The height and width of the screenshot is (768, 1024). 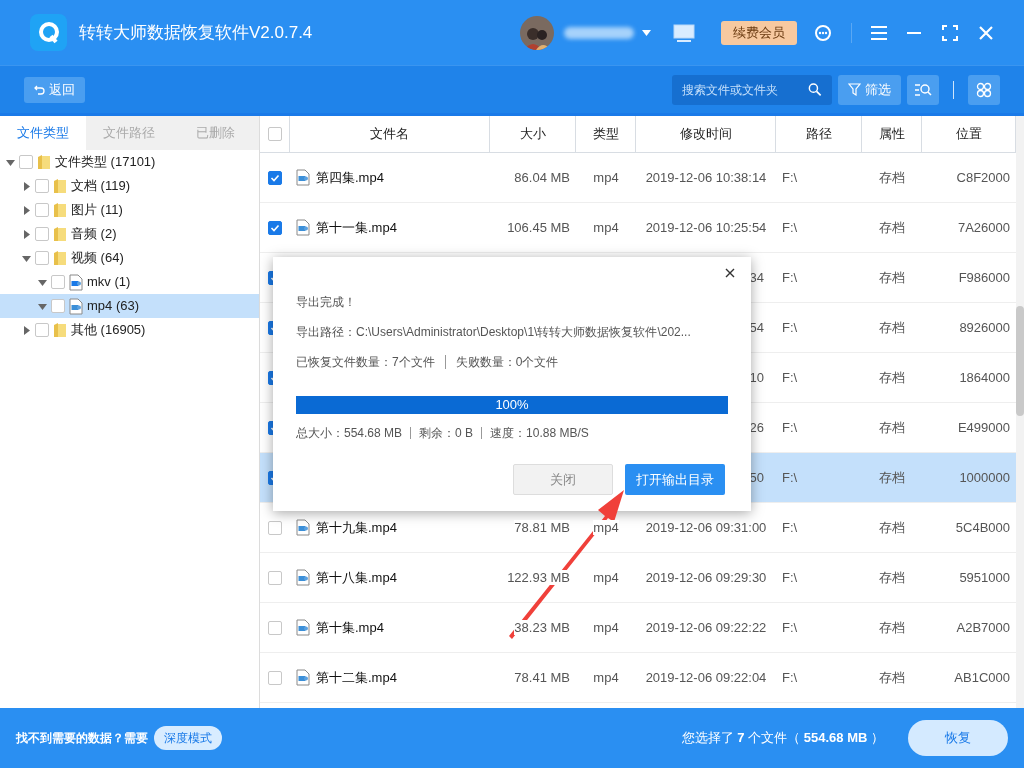 What do you see at coordinates (188, 738) in the screenshot?
I see `deep-mode-button: 深度模式` at bounding box center [188, 738].